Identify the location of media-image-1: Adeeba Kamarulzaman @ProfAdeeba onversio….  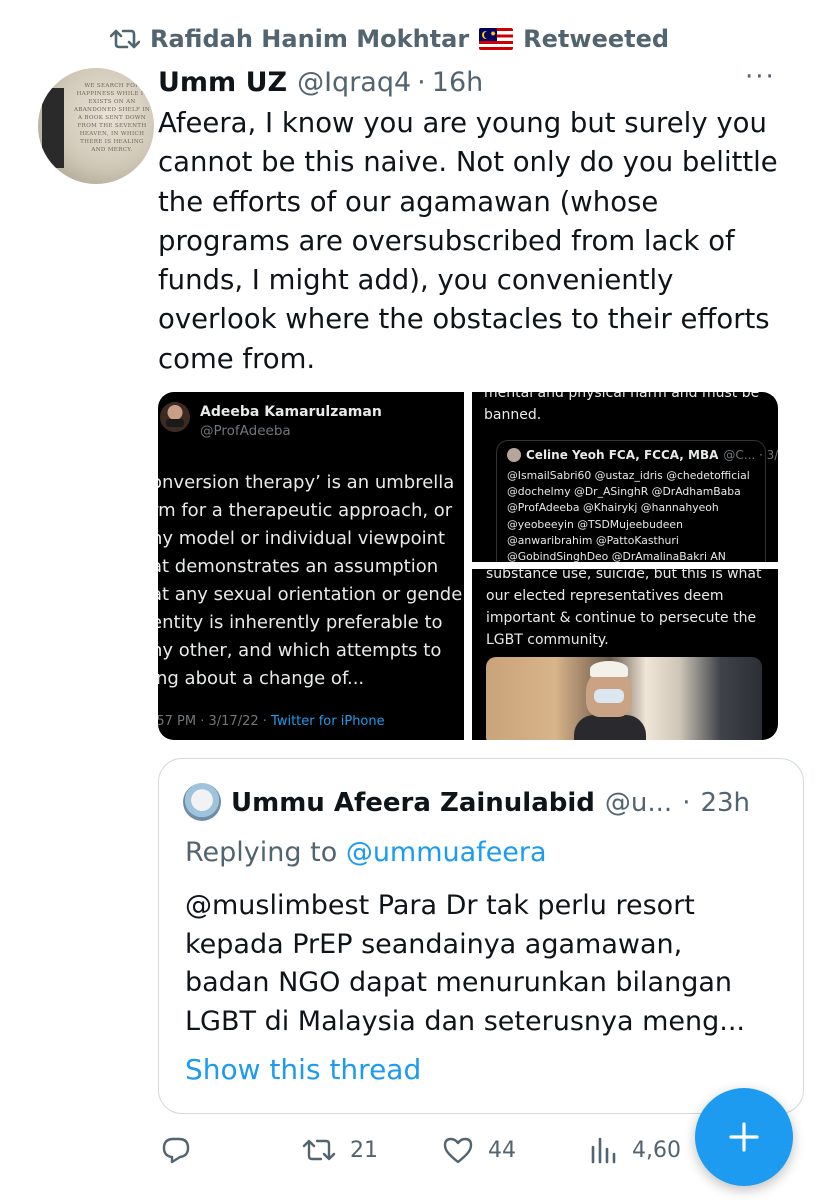
(311, 566).